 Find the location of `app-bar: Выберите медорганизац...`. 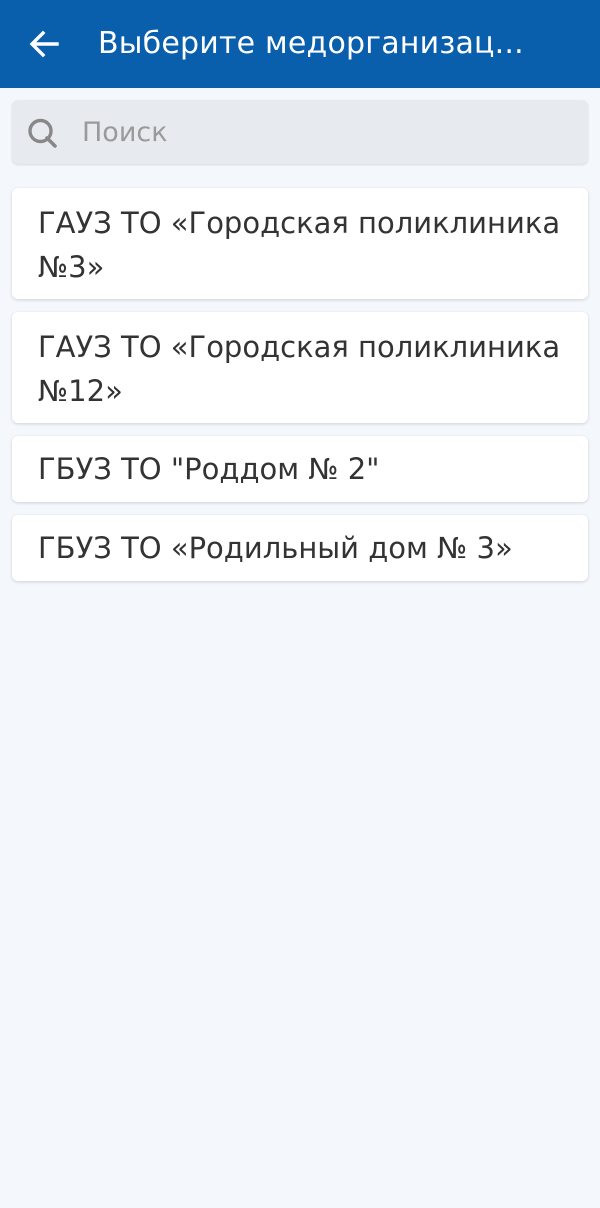

app-bar: Выберите медорганизац... is located at coordinates (300, 44).